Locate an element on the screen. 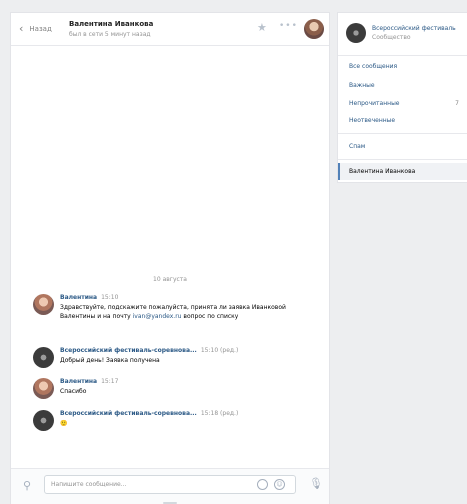 This screenshot has height=504, width=467. message-text: Добрый день! Заявка получена is located at coordinates (110, 360).